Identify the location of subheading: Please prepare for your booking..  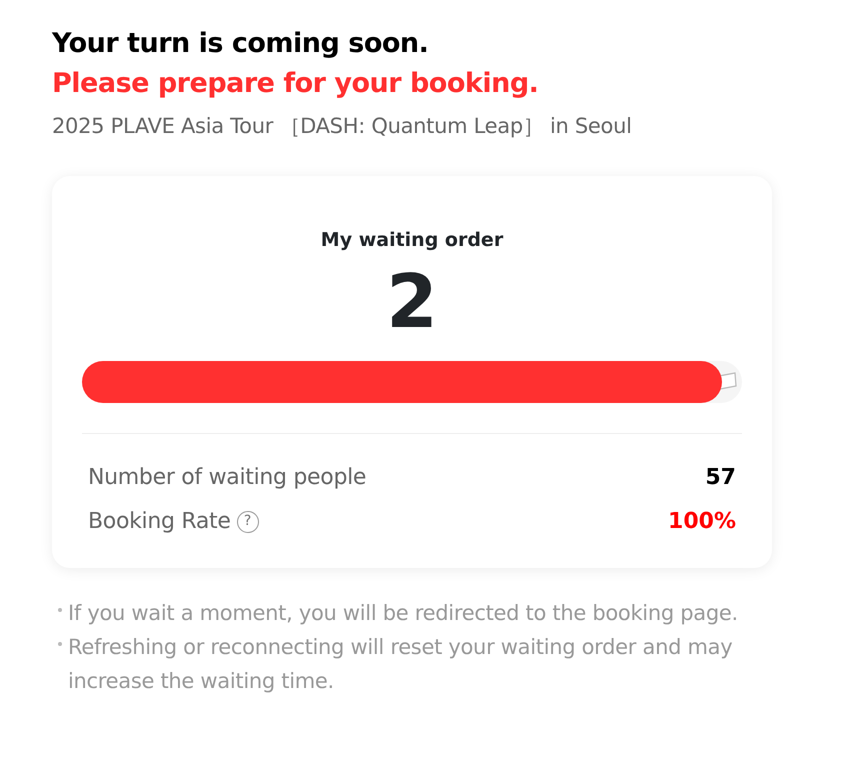
(296, 84).